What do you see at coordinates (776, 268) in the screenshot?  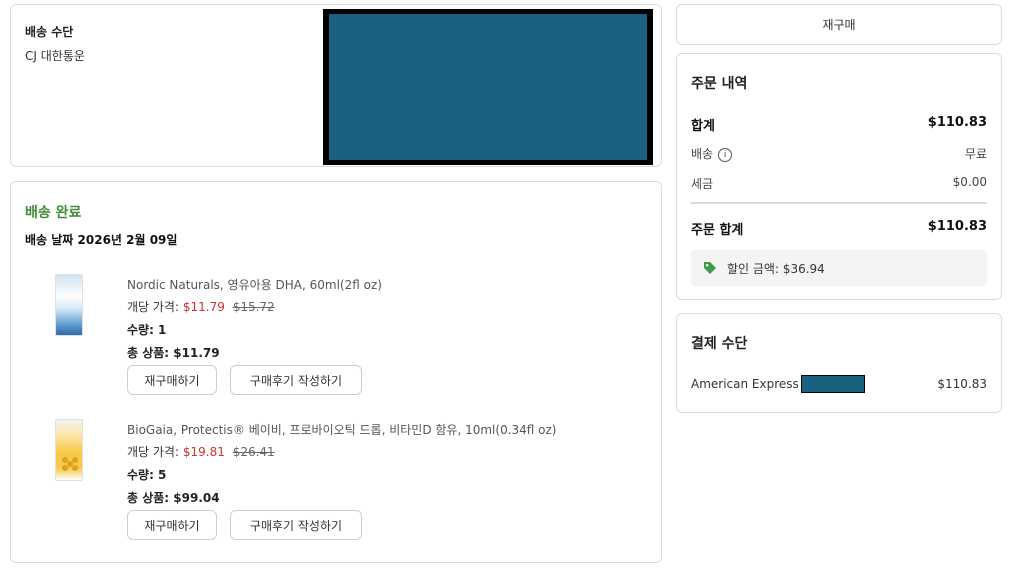 I see `discount-text: 할인 금액: $36.94` at bounding box center [776, 268].